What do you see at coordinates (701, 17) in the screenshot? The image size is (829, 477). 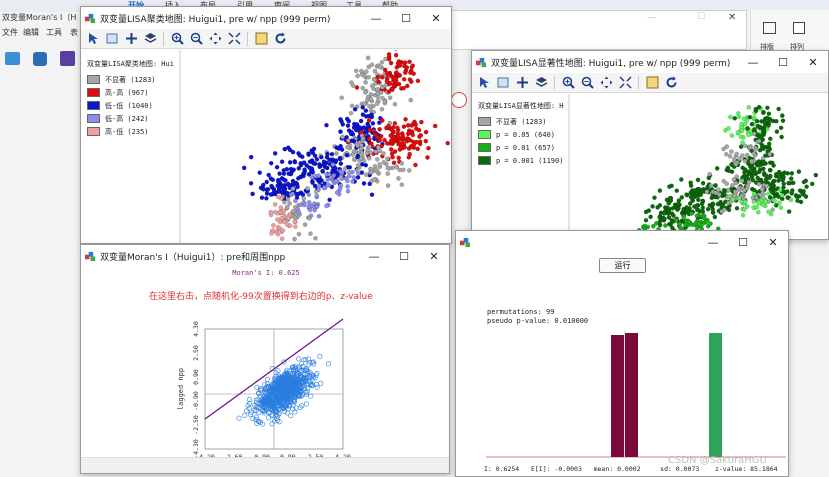 I see `background-dialog-maximize: ☐` at bounding box center [701, 17].